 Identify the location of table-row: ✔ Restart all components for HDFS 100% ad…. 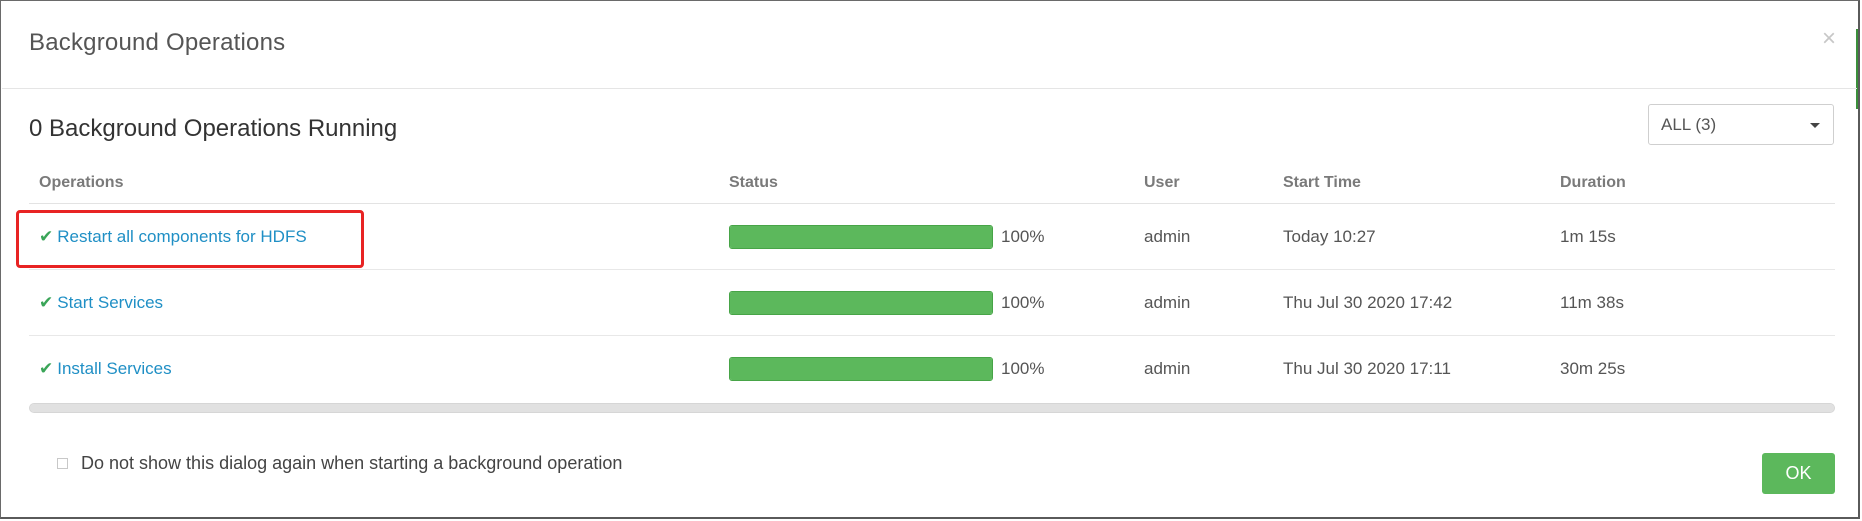
(932, 236).